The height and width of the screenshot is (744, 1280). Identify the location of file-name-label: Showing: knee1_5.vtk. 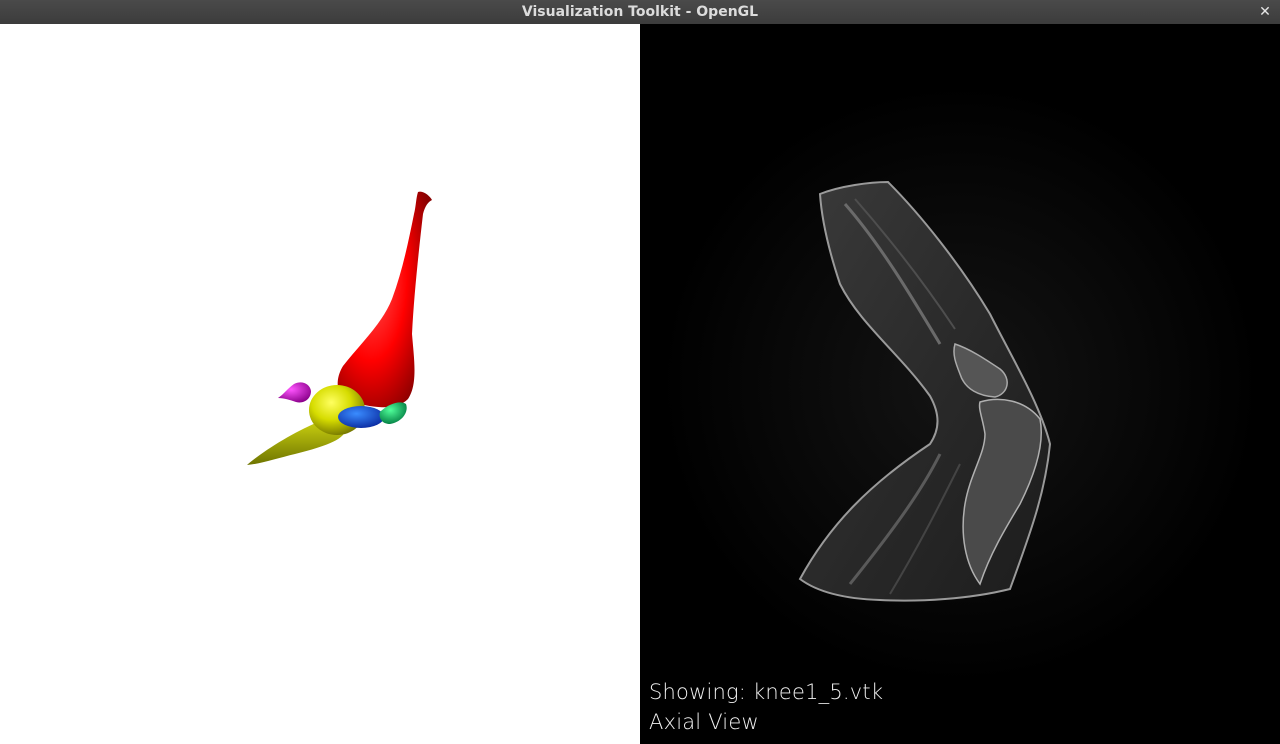
(766, 692).